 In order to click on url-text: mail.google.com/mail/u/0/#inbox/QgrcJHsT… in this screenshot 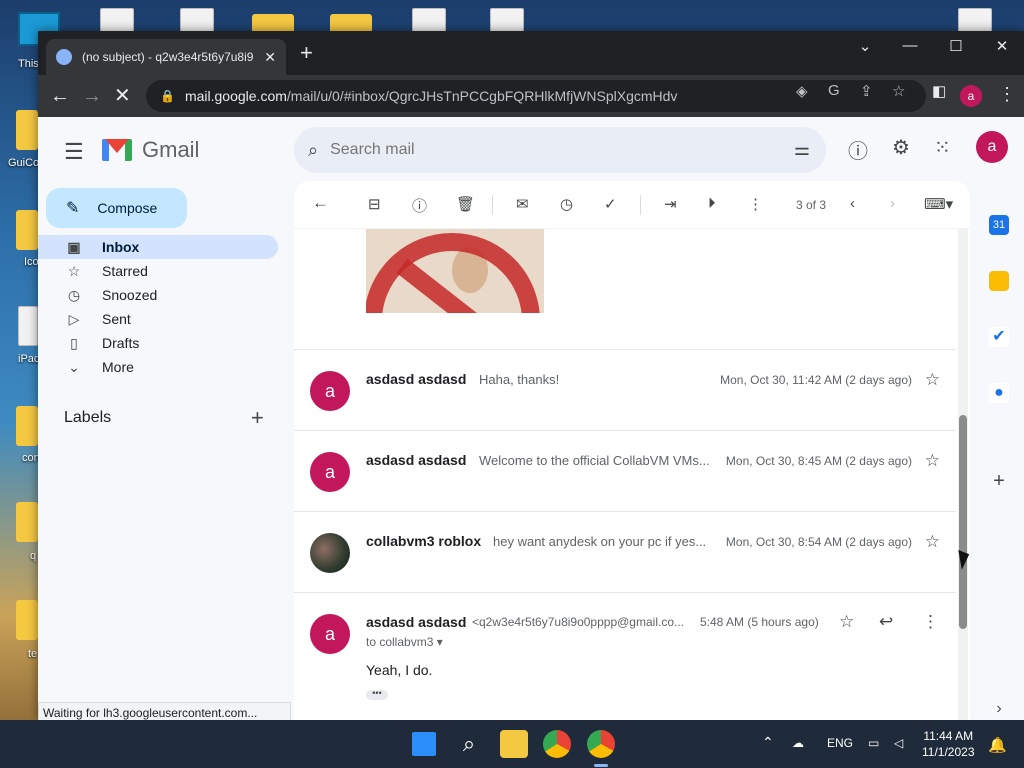, I will do `click(431, 96)`.